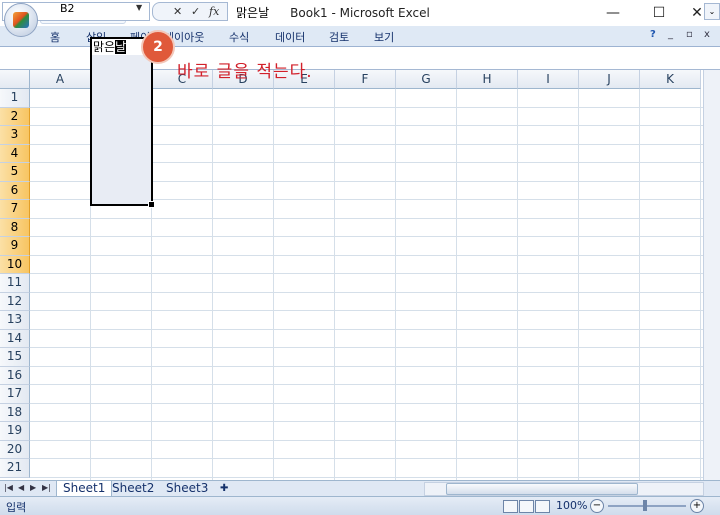 The image size is (720, 515). I want to click on column-header-j: J, so click(609, 79).